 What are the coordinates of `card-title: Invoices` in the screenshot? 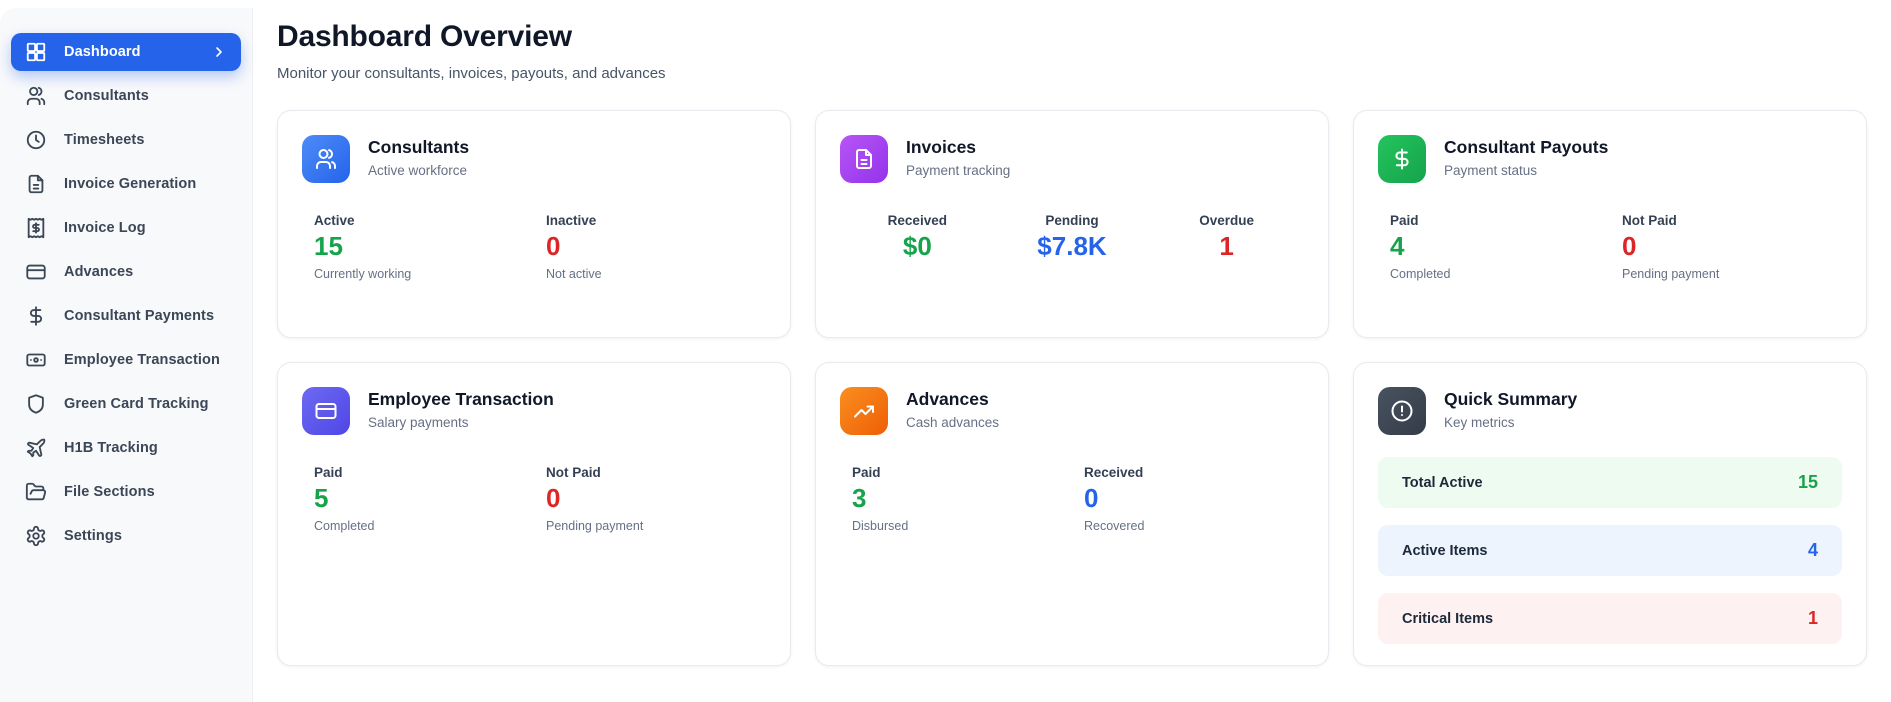 It's located at (941, 147).